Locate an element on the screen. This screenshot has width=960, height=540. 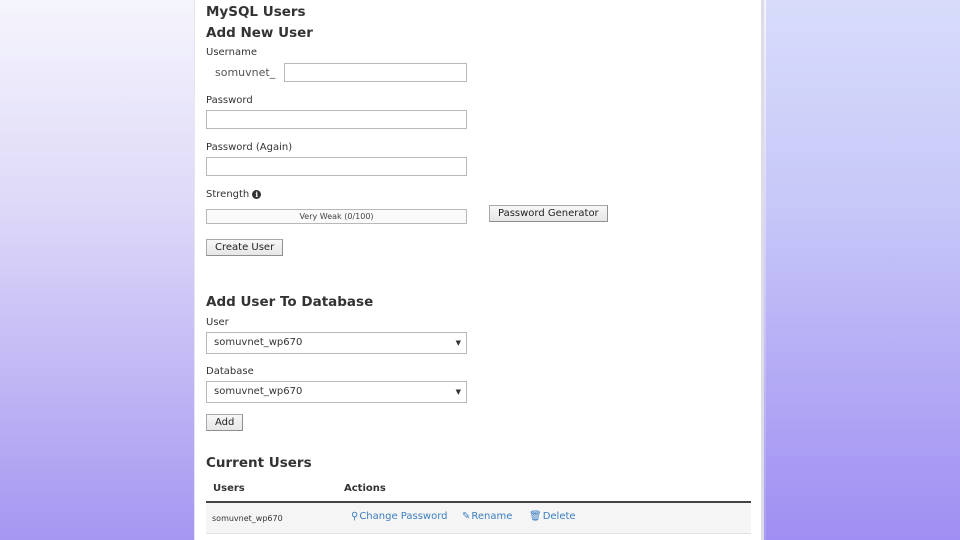
password-input is located at coordinates (336, 119).